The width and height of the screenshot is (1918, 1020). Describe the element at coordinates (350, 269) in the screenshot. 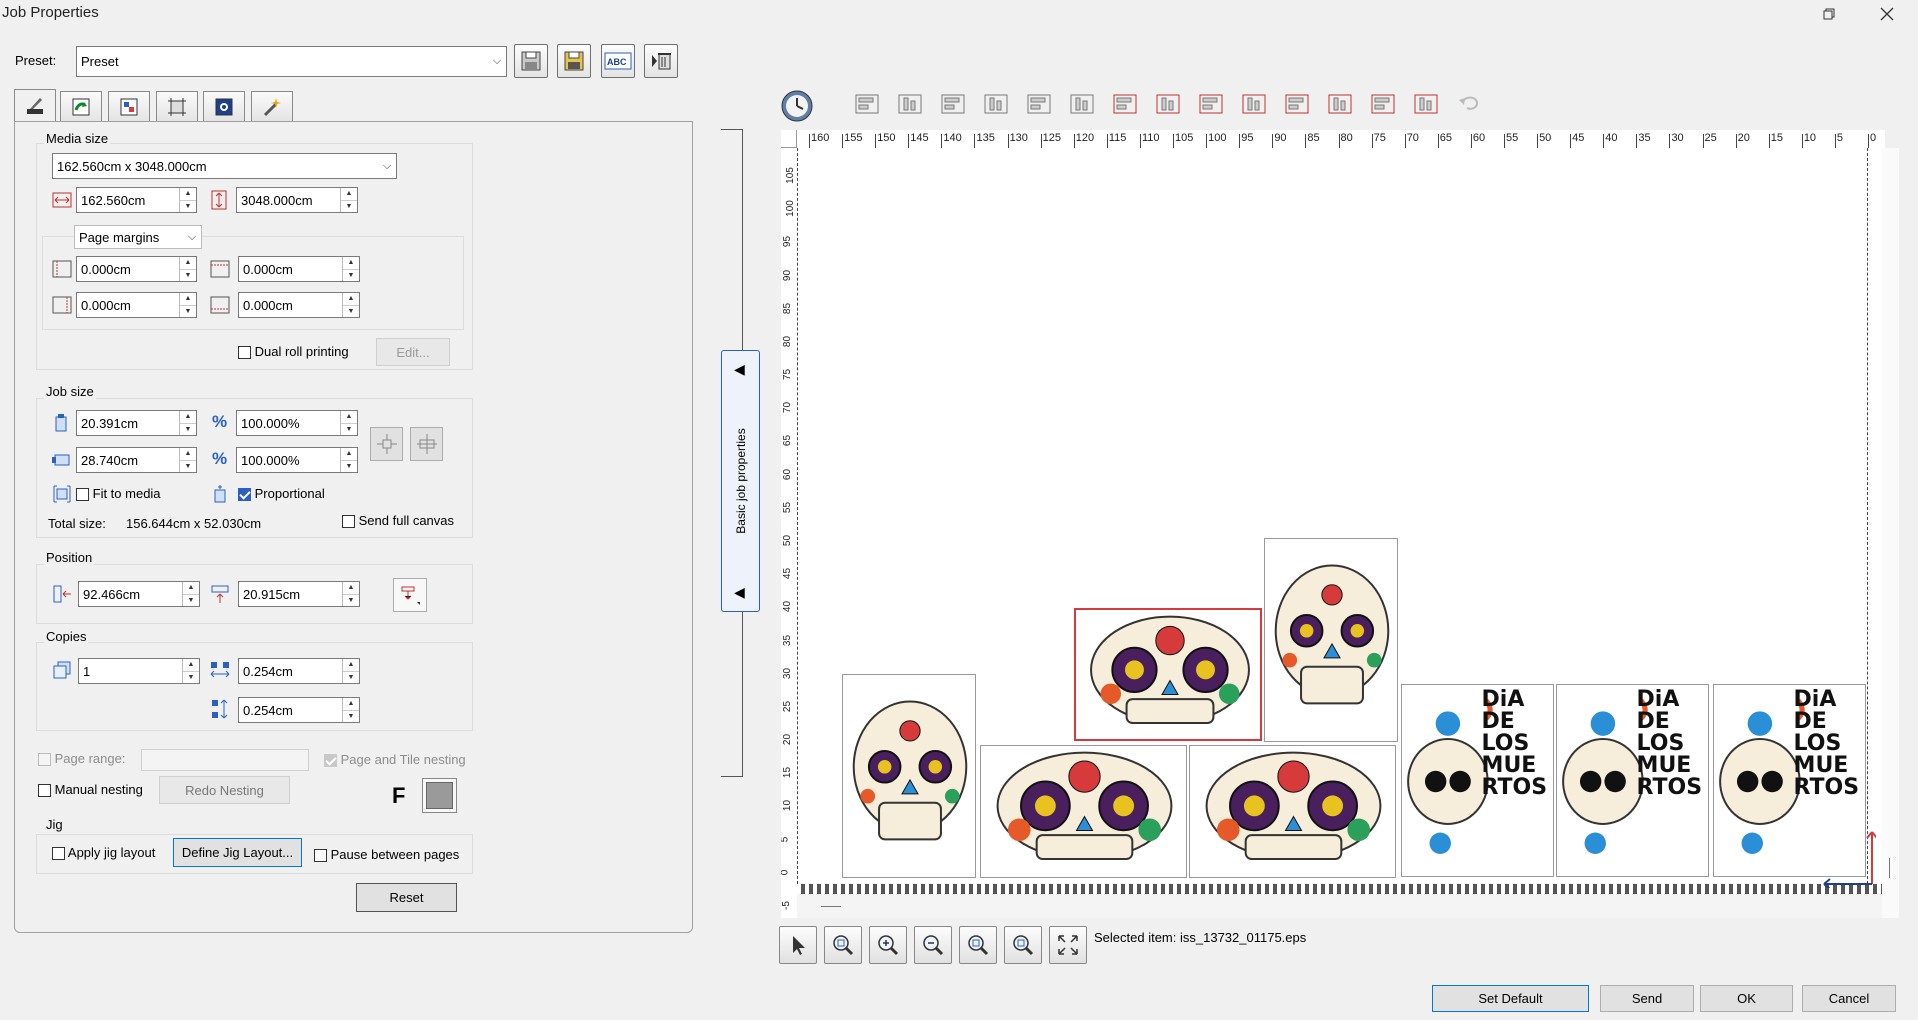

I see `margin-top-stepper: ▲ ▼` at that location.